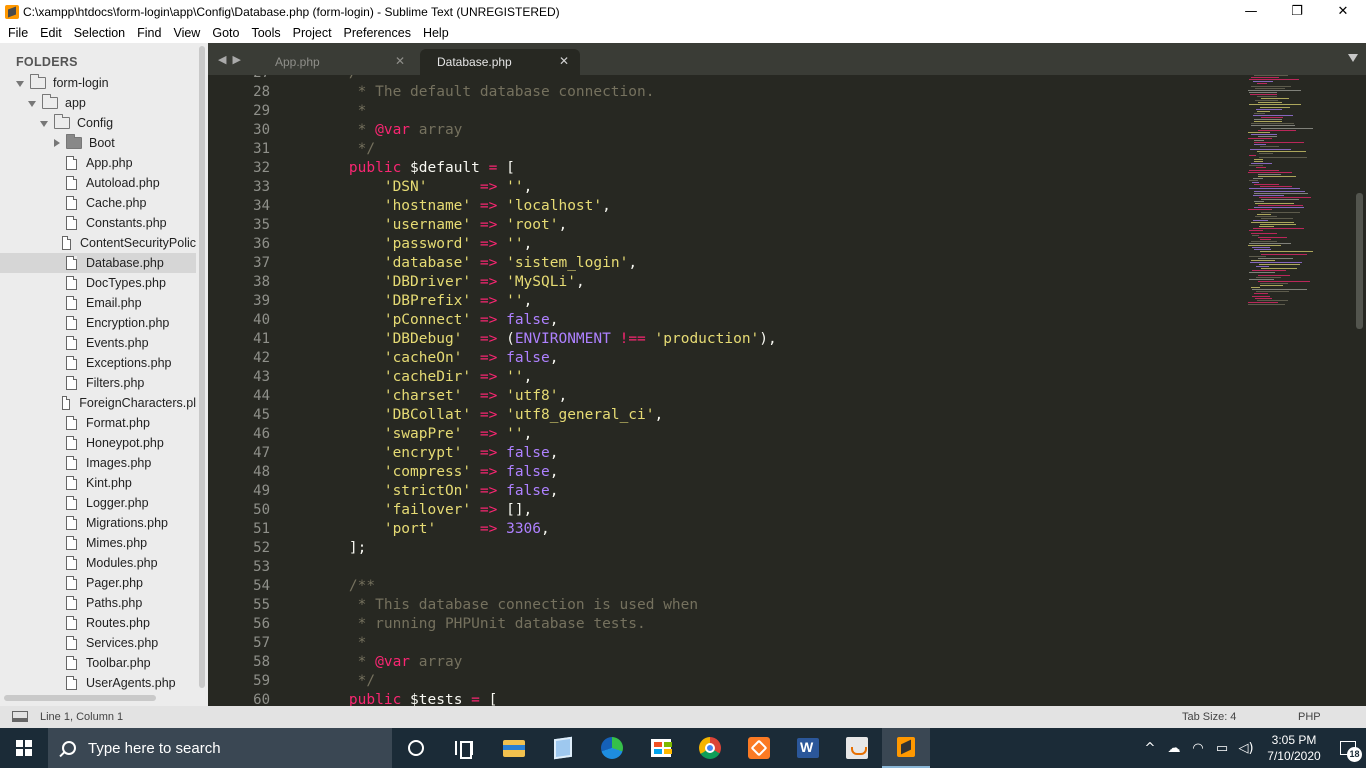 Image resolution: width=1366 pixels, height=768 pixels. Describe the element at coordinates (1150, 748) in the screenshot. I see `show-hidden-icons-icon: ^` at that location.